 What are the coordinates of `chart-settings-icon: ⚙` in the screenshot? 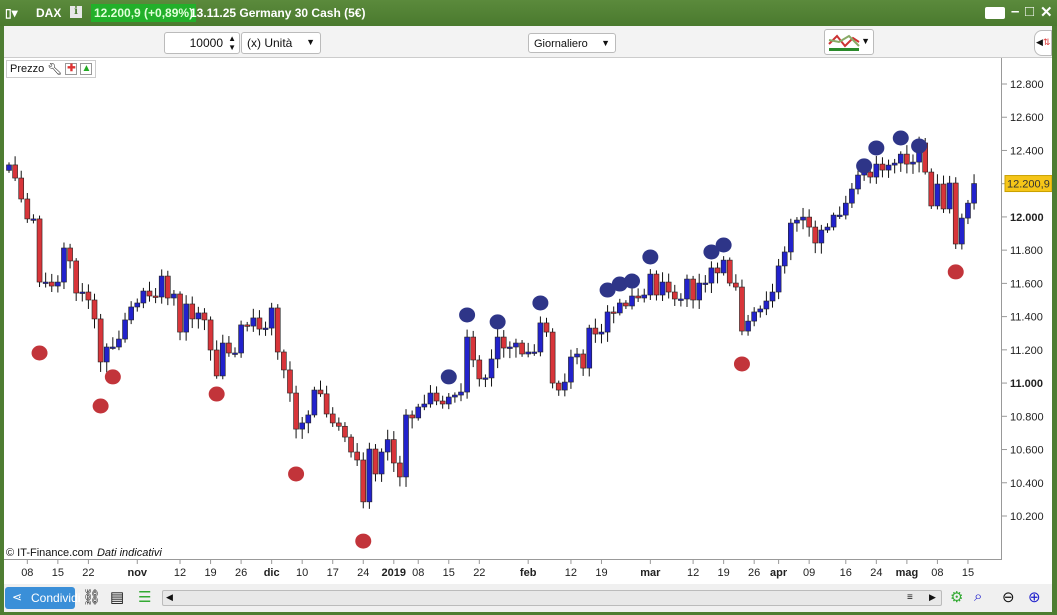 It's located at (956, 597).